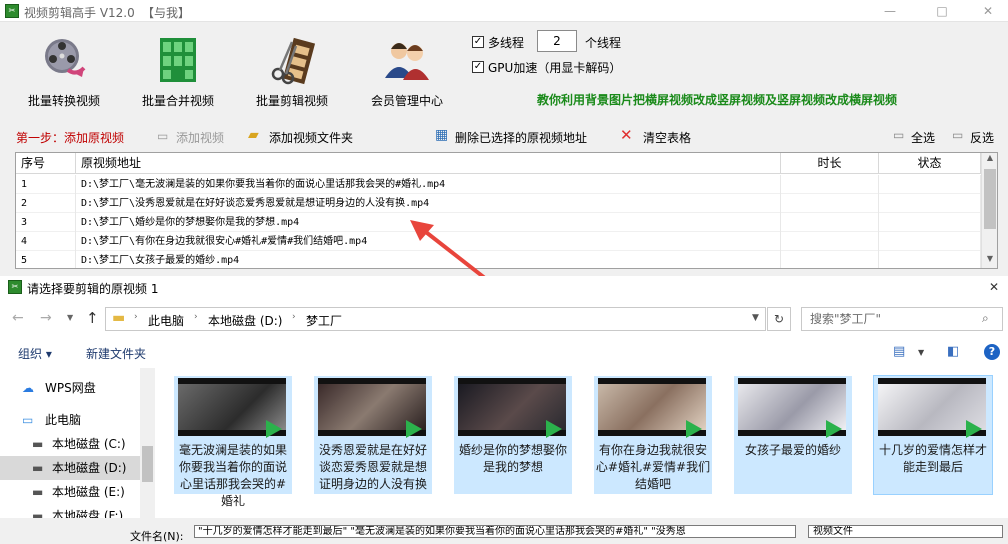 The height and width of the screenshot is (544, 1008). I want to click on scroll-thumb, so click(990, 199).